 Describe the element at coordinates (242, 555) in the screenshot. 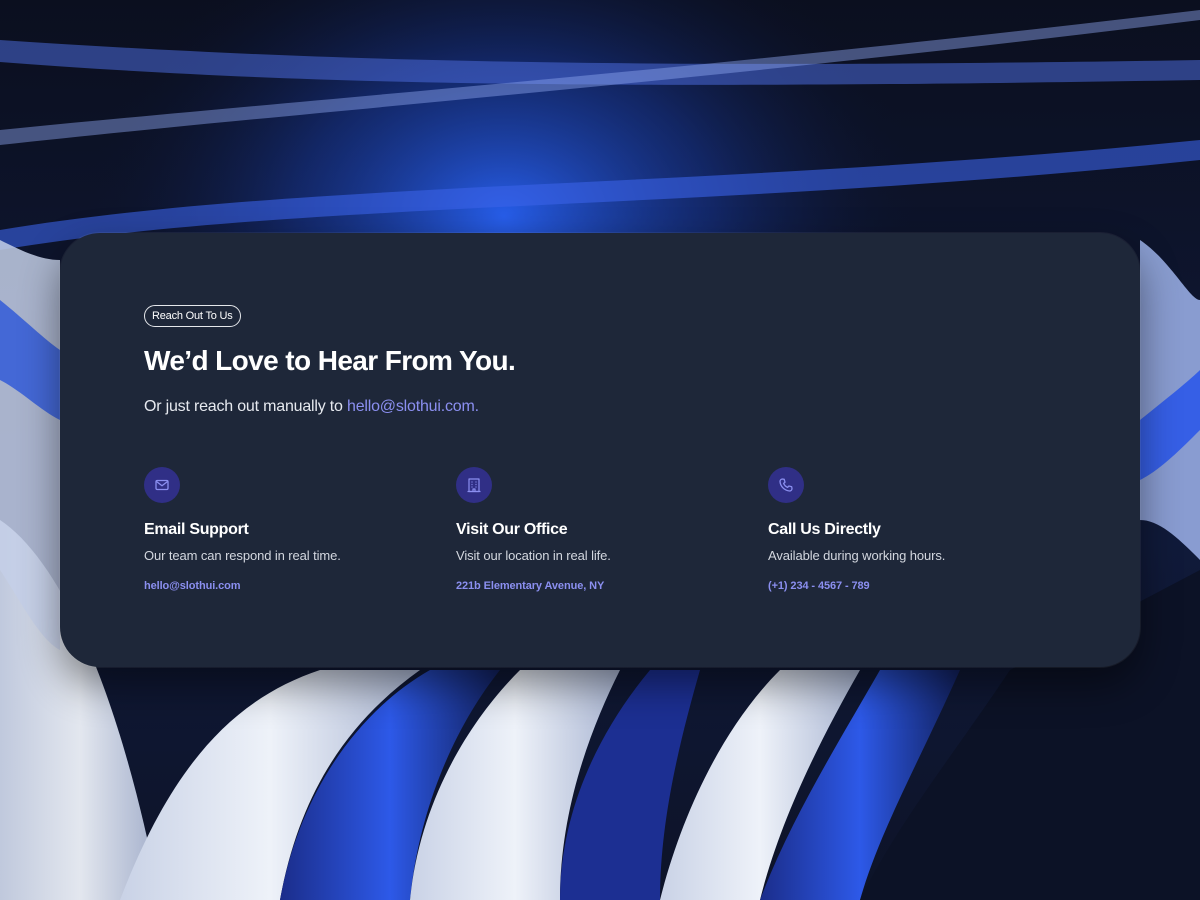

I see `email-support-description: Our team can respond in real time.` at that location.